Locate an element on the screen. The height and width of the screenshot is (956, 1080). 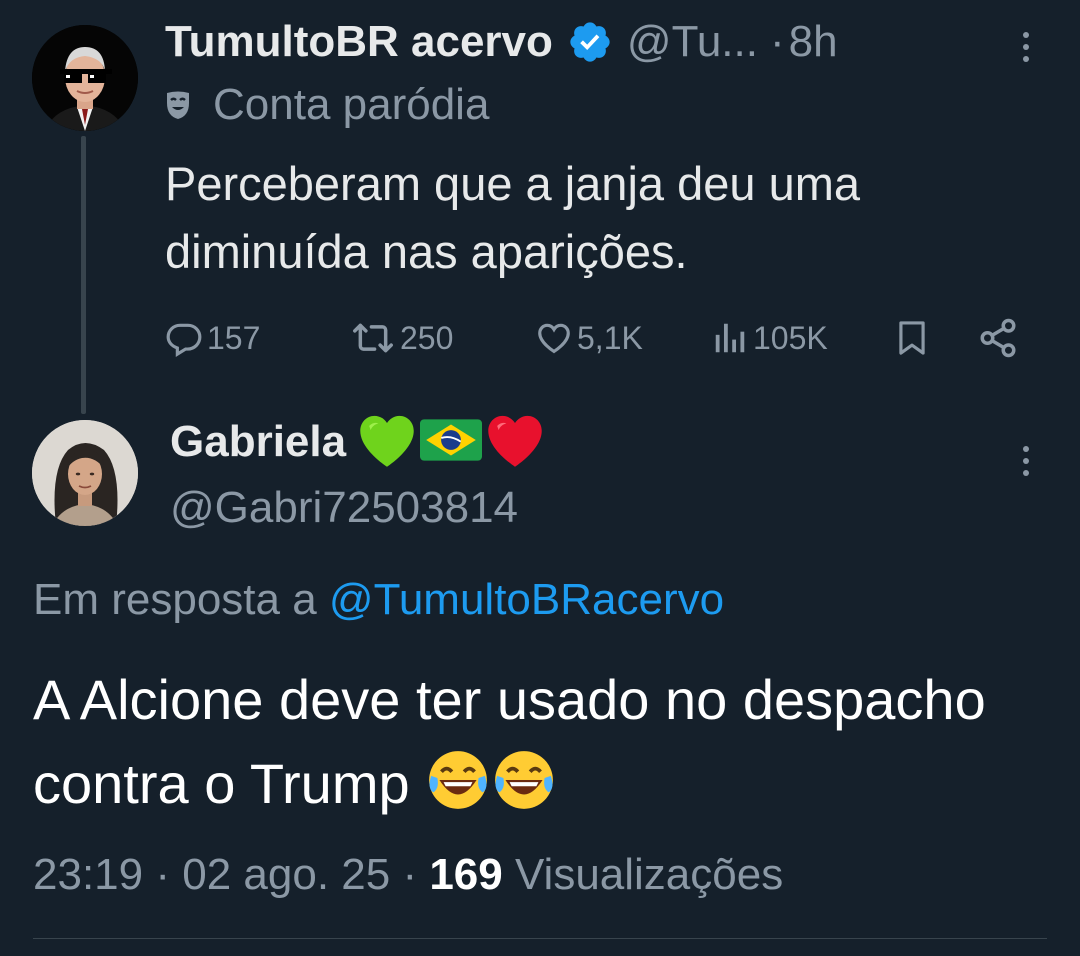
parody-label-row: Conta paródia is located at coordinates (327, 105).